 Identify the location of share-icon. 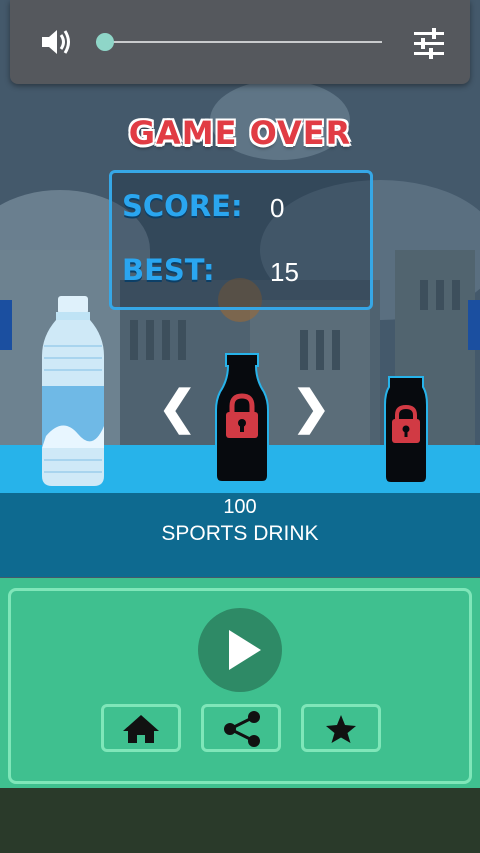
(242, 729).